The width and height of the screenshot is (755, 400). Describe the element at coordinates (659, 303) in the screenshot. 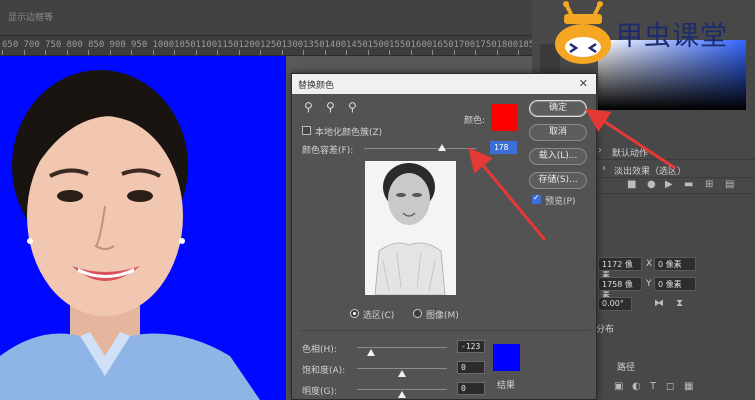

I see `flip-horizontal-icon: ⧓` at that location.